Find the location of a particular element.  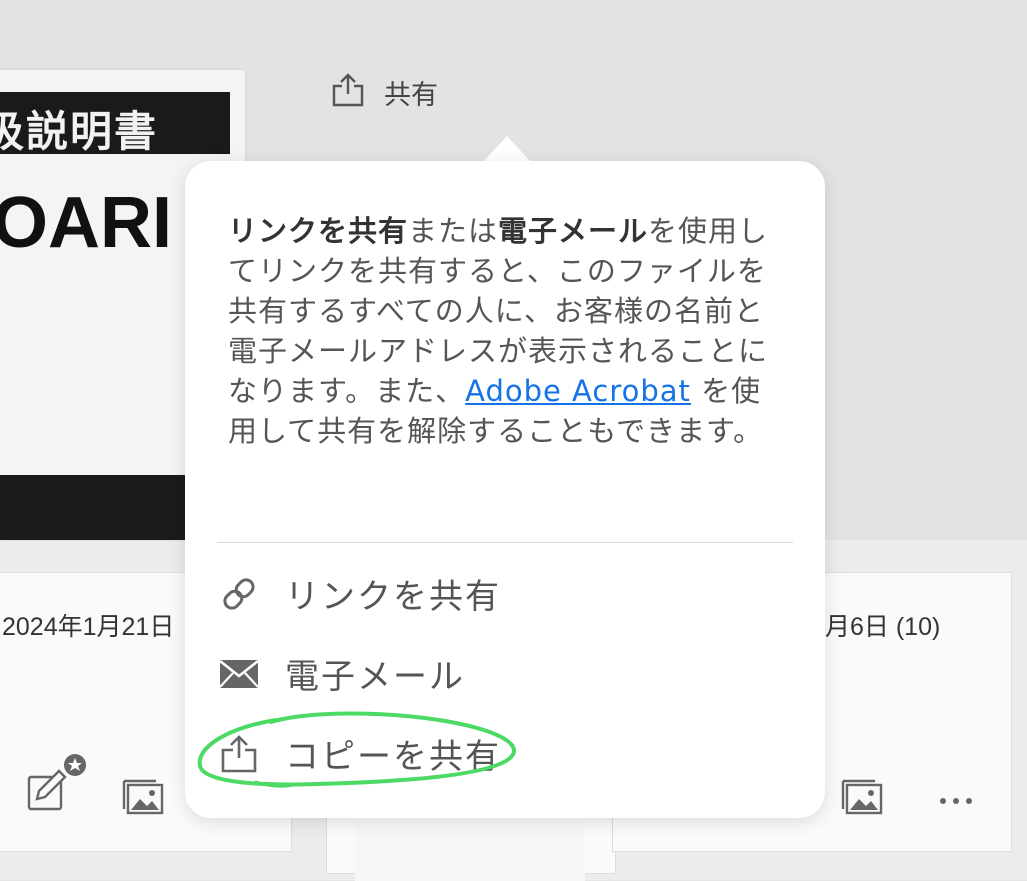

popover-arrow is located at coordinates (507, 149).